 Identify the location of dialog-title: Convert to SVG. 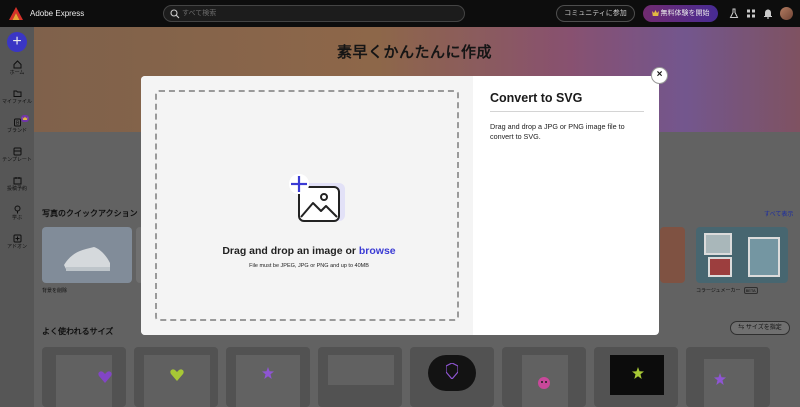
(536, 98).